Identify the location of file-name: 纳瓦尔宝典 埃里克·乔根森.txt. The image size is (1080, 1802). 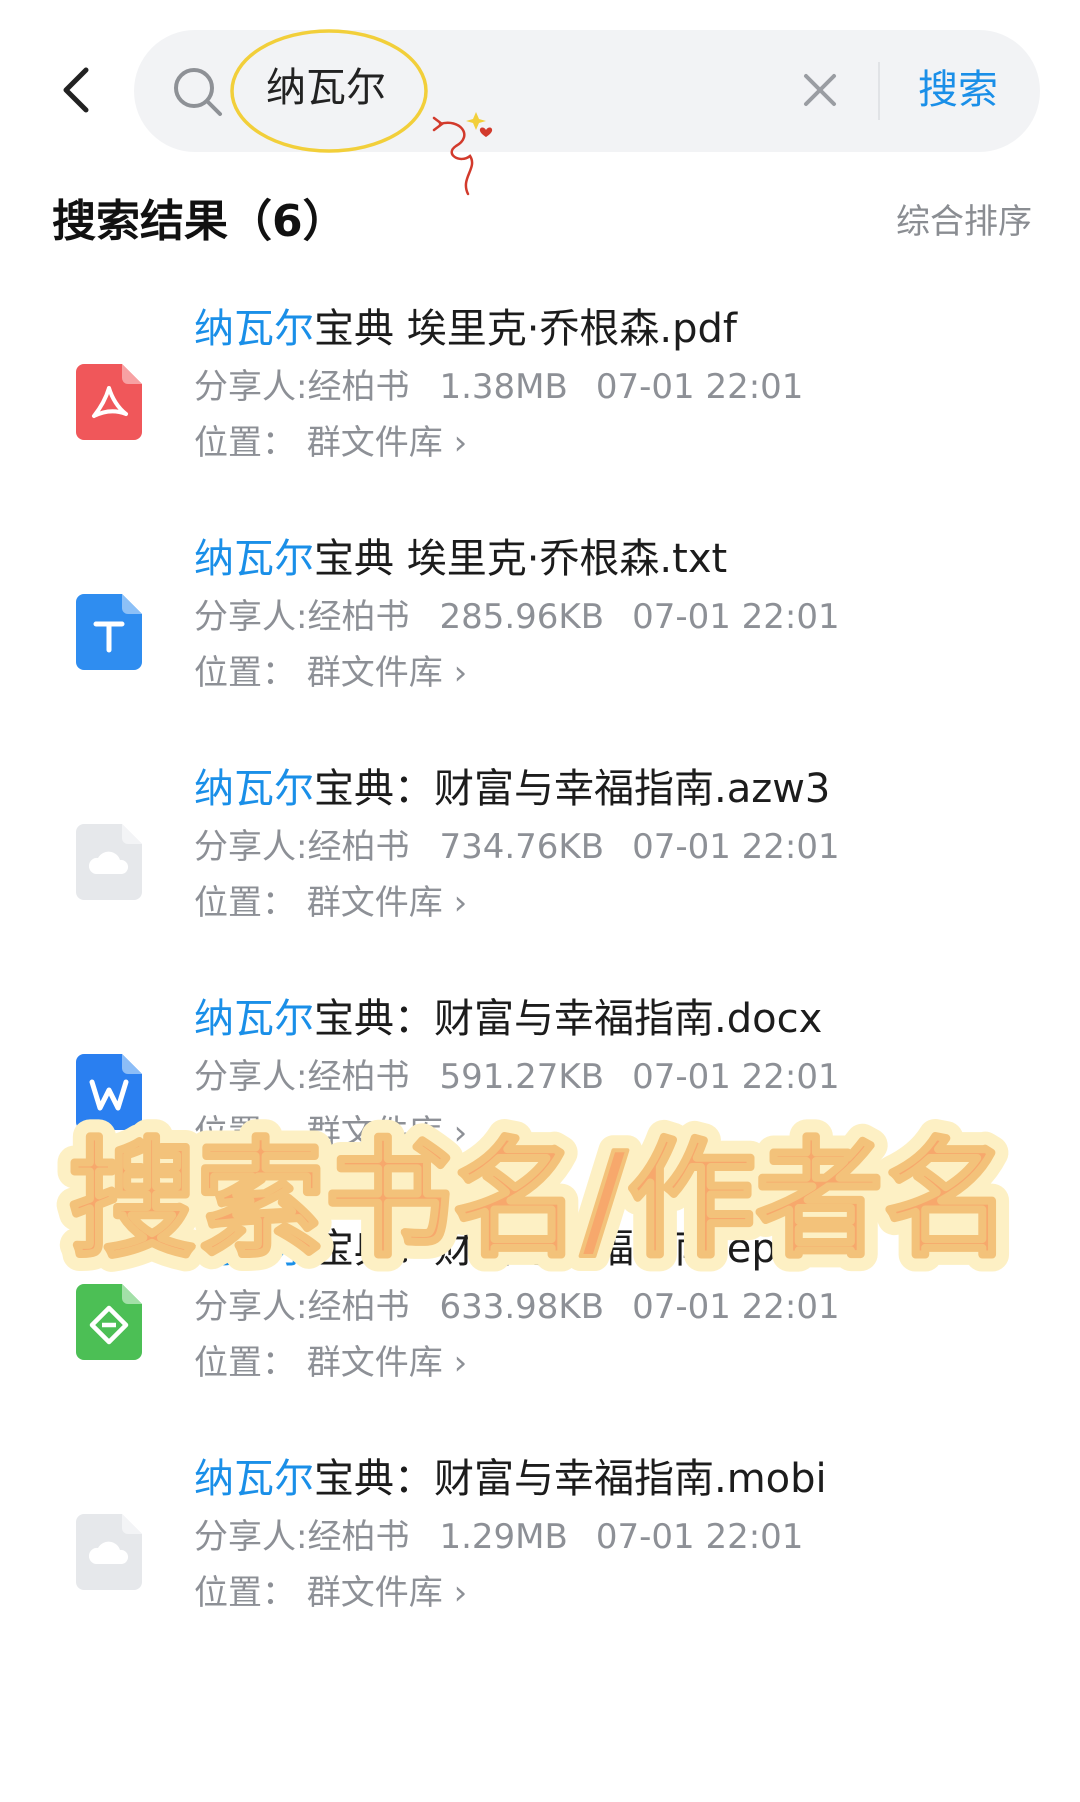
(460, 559).